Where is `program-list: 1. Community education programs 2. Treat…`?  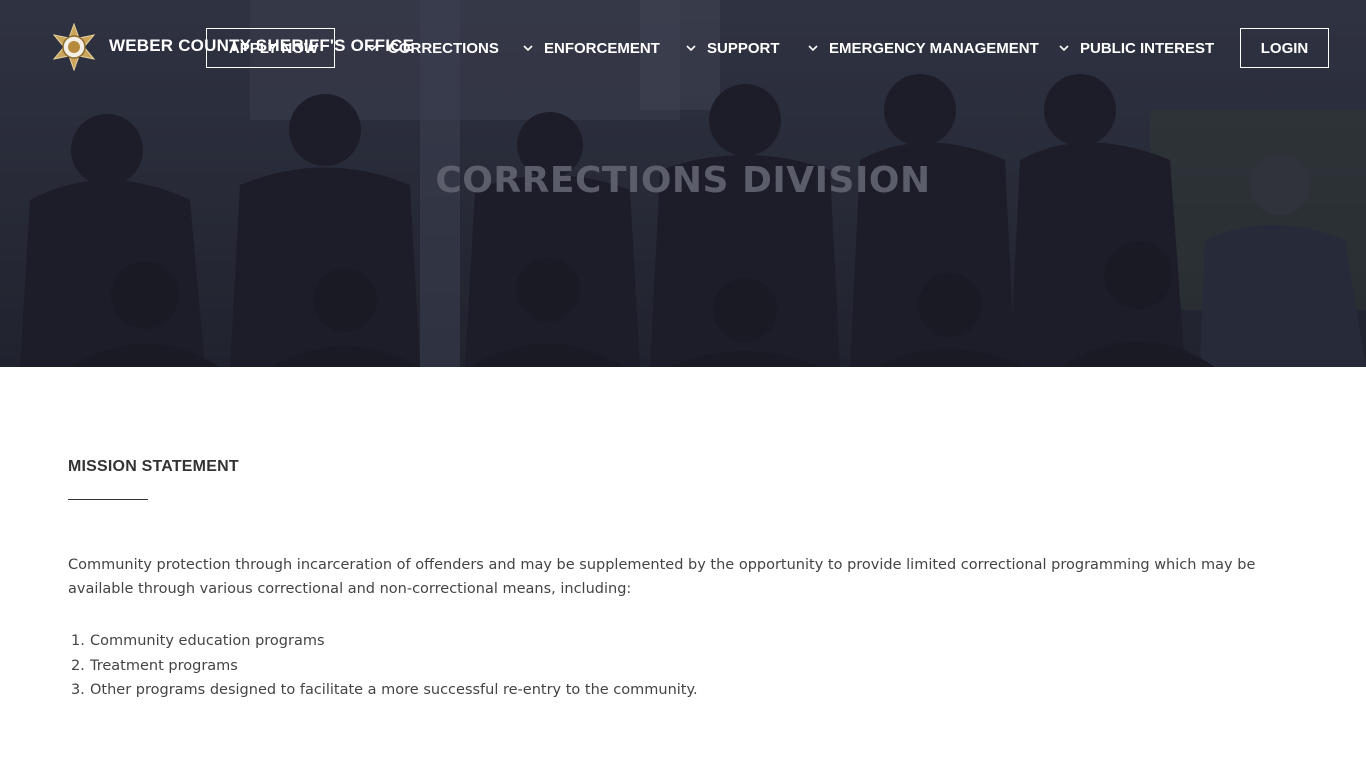 program-list: 1. Community education programs 2. Treat… is located at coordinates (383, 666).